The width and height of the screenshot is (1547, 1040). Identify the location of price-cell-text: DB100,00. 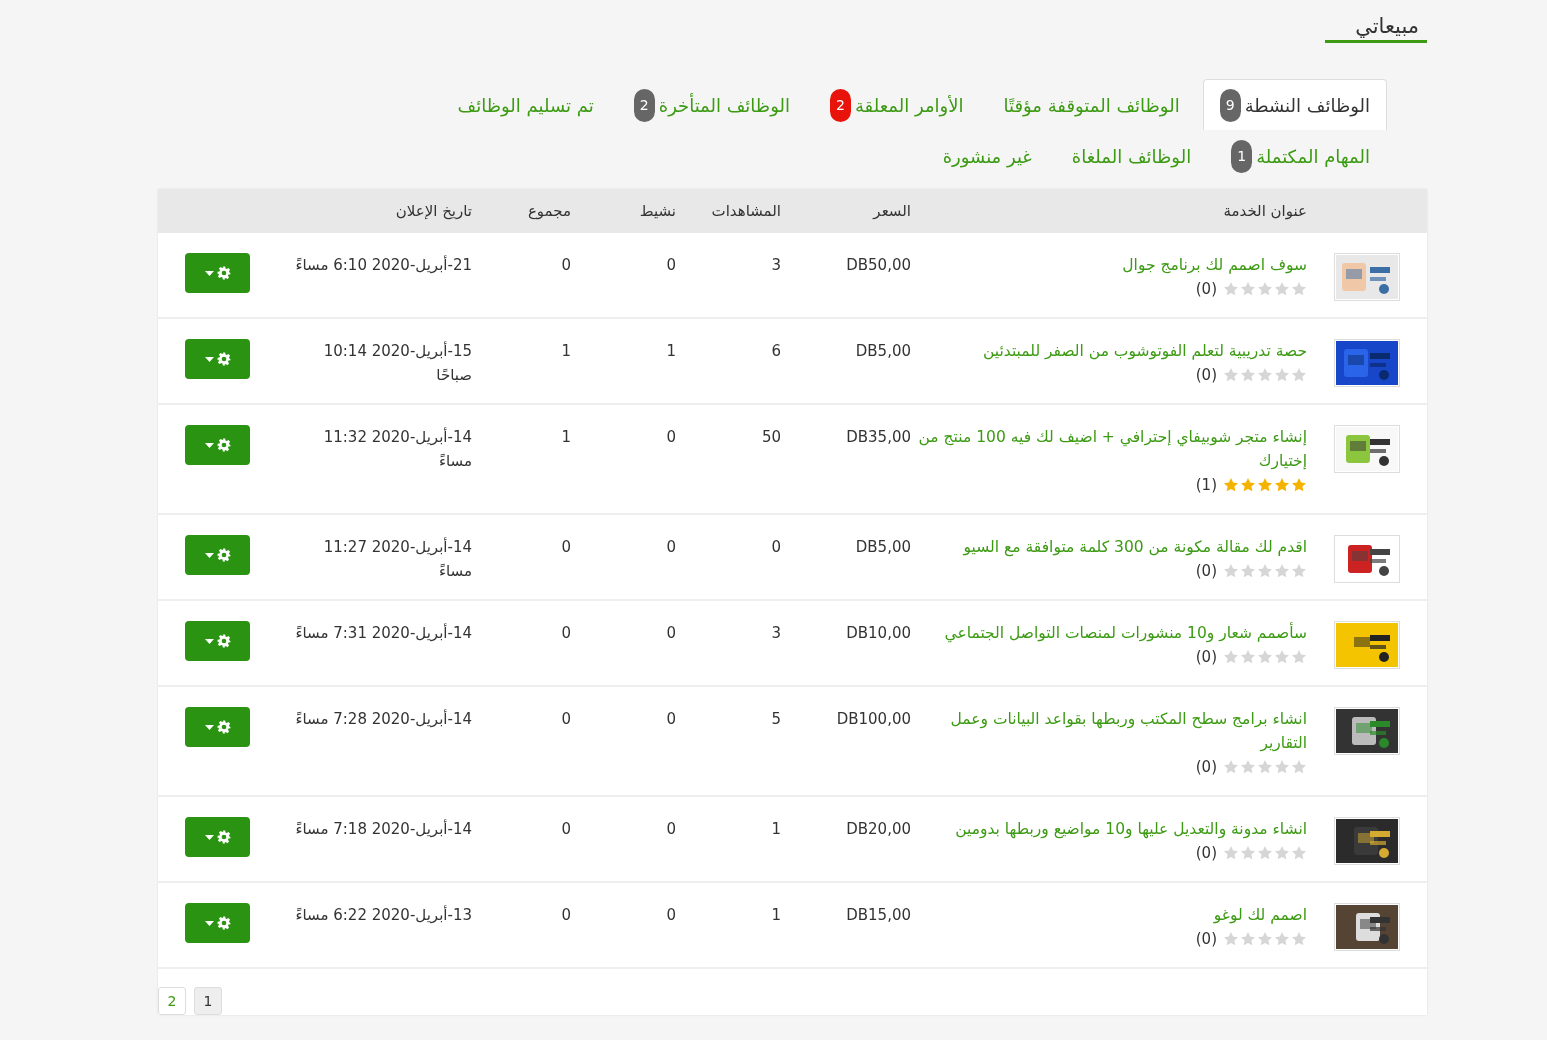
(873, 719).